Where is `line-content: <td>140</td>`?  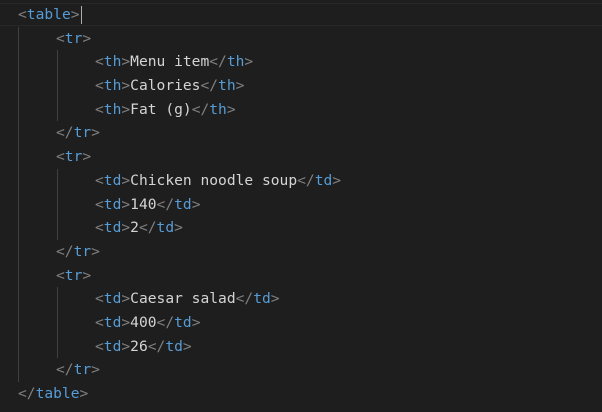 line-content: <td>140</td> is located at coordinates (147, 205).